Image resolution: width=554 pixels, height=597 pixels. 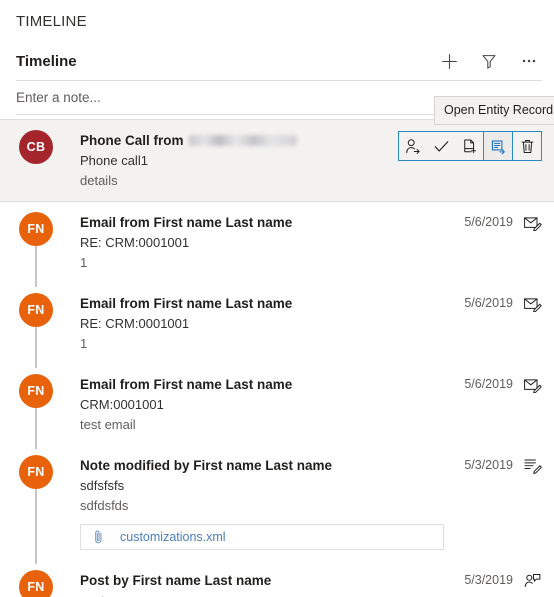 I want to click on tooltip-open-entity-record: Open Entity Record, so click(x=494, y=110).